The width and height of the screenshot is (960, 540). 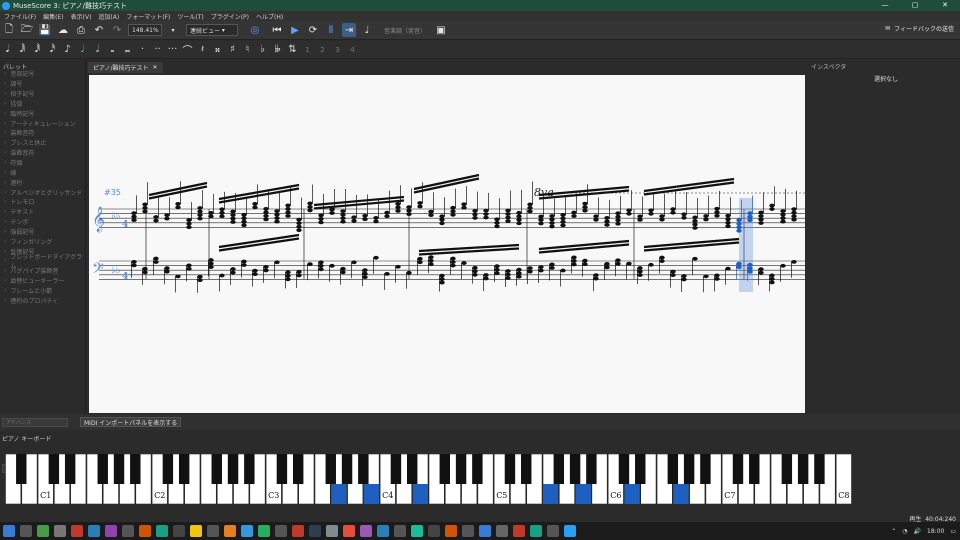 I want to click on redo-icon: ↷, so click(x=117, y=30).